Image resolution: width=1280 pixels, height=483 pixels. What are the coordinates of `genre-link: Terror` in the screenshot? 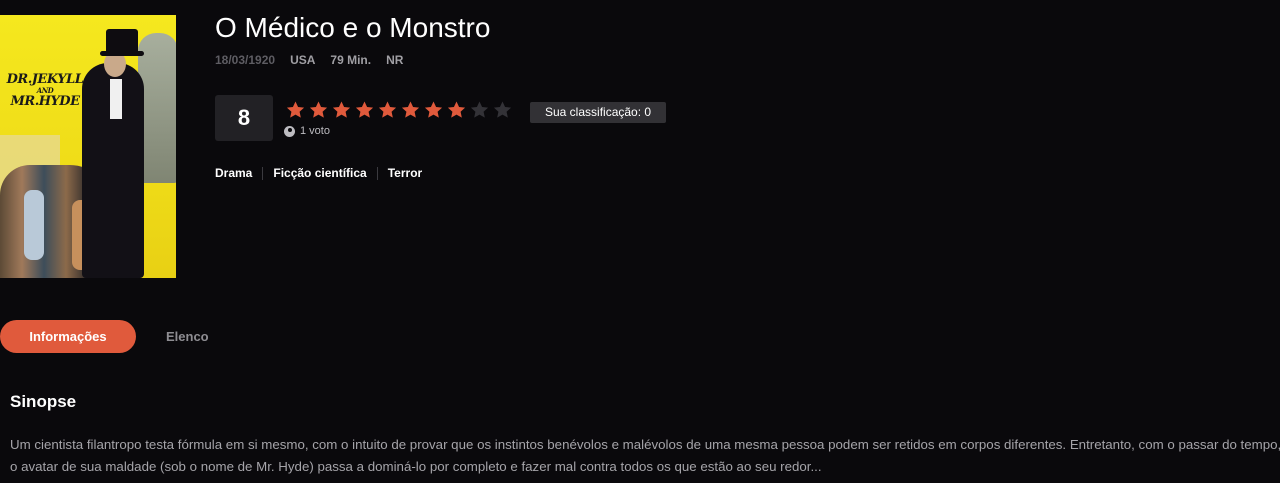 It's located at (404, 173).